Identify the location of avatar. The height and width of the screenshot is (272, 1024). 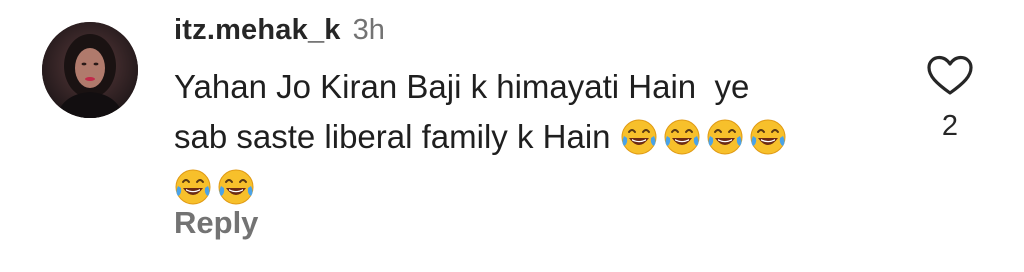
(90, 70).